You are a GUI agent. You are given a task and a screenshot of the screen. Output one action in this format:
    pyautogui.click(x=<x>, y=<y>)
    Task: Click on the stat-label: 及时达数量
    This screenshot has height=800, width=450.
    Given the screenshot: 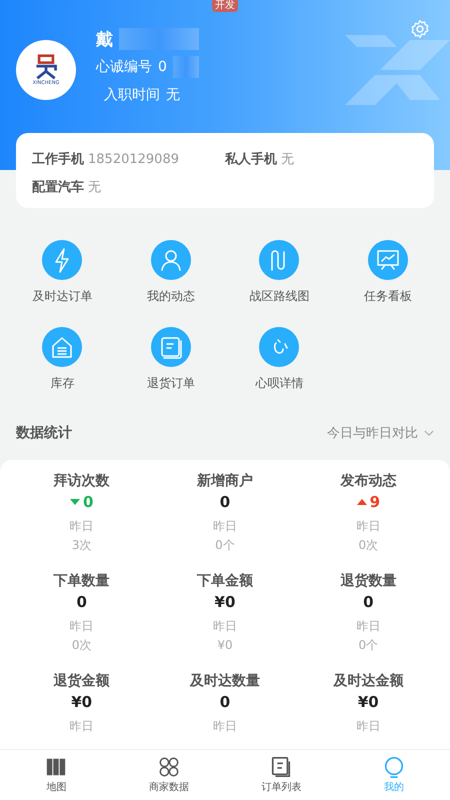 What is the action you would take?
    pyautogui.click(x=225, y=681)
    